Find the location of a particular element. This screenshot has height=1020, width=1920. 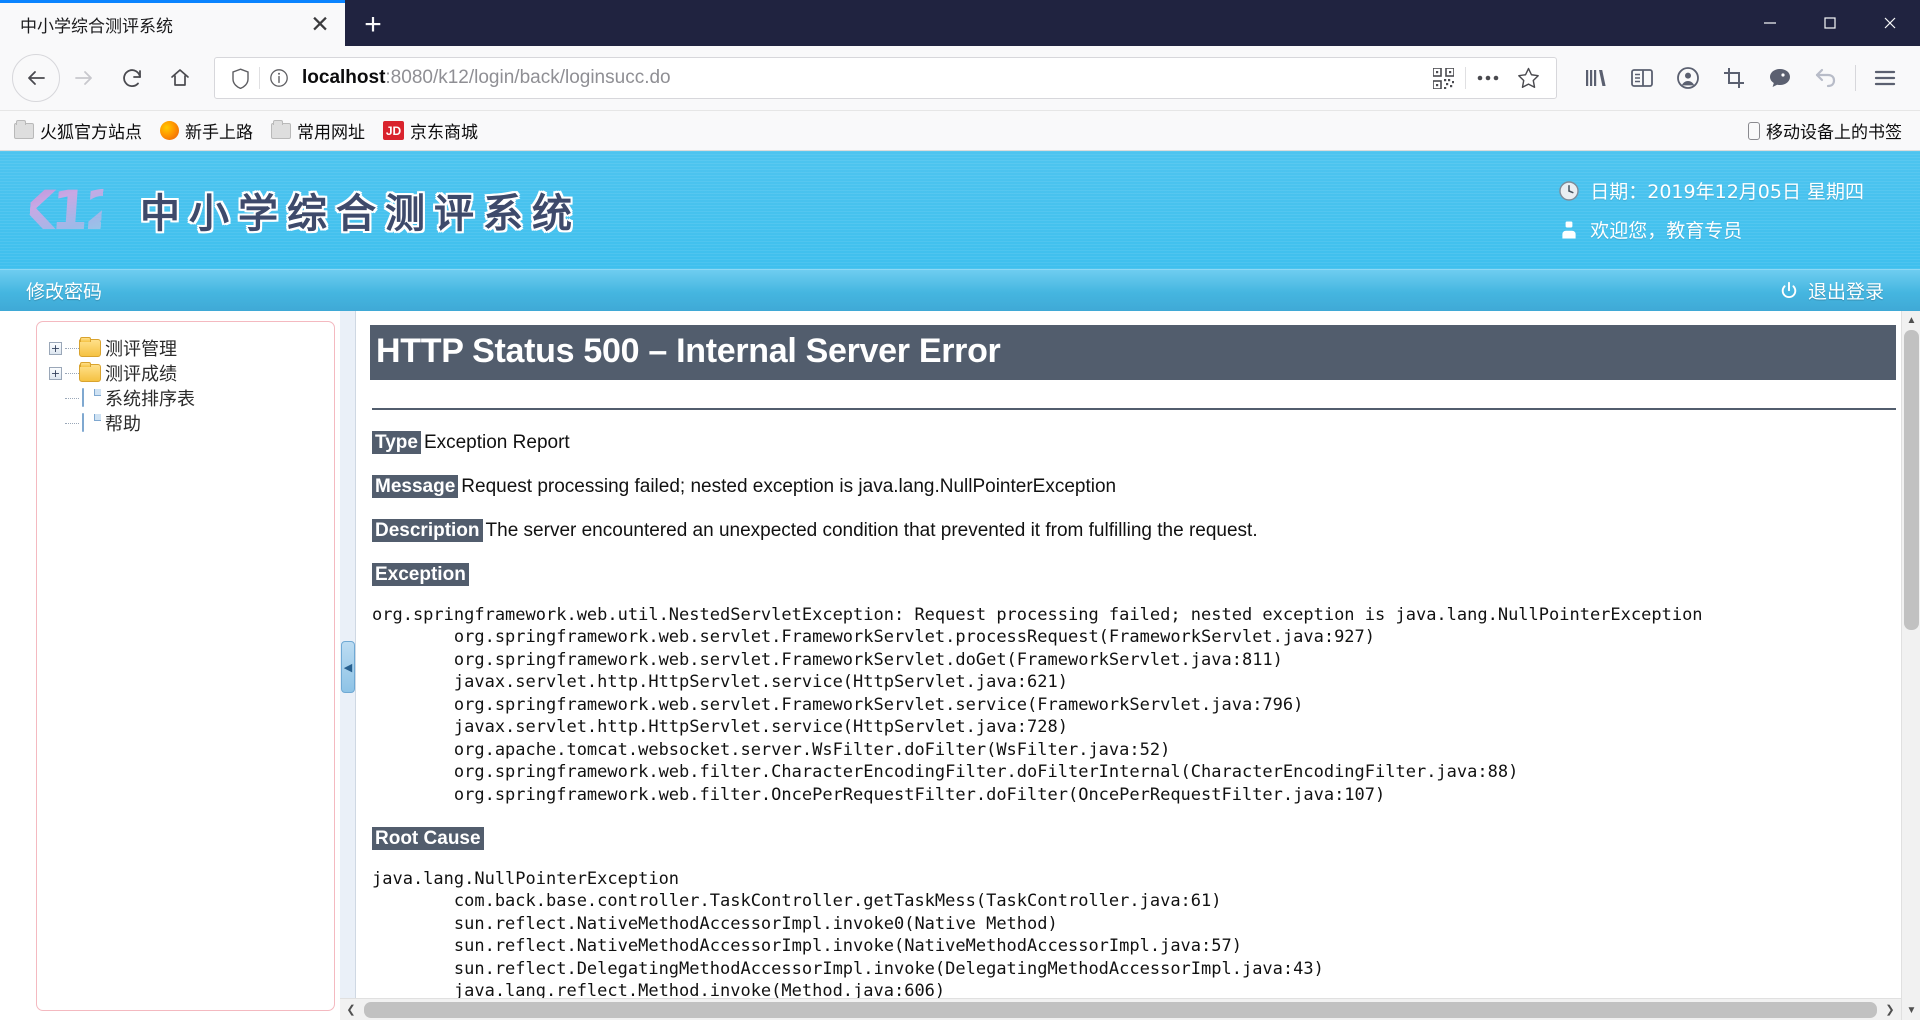

horizontal-scrollbar: ❮ ❯ is located at coordinates (1120, 1009).